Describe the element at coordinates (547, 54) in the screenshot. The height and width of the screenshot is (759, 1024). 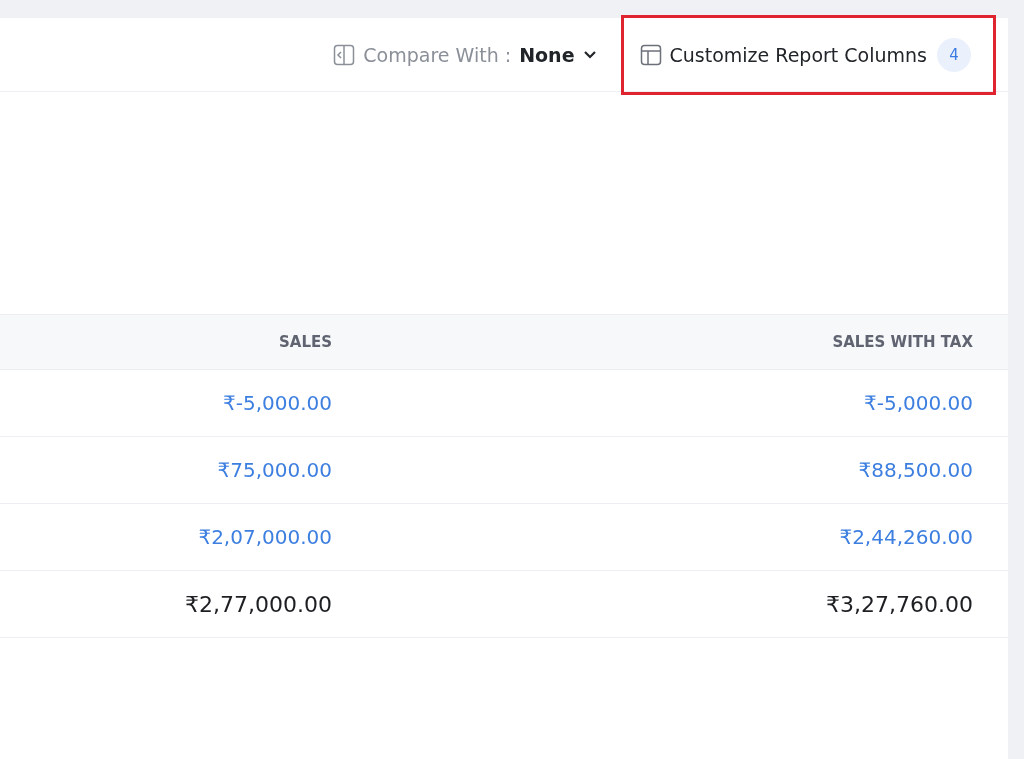
I see `compare-value: None` at that location.